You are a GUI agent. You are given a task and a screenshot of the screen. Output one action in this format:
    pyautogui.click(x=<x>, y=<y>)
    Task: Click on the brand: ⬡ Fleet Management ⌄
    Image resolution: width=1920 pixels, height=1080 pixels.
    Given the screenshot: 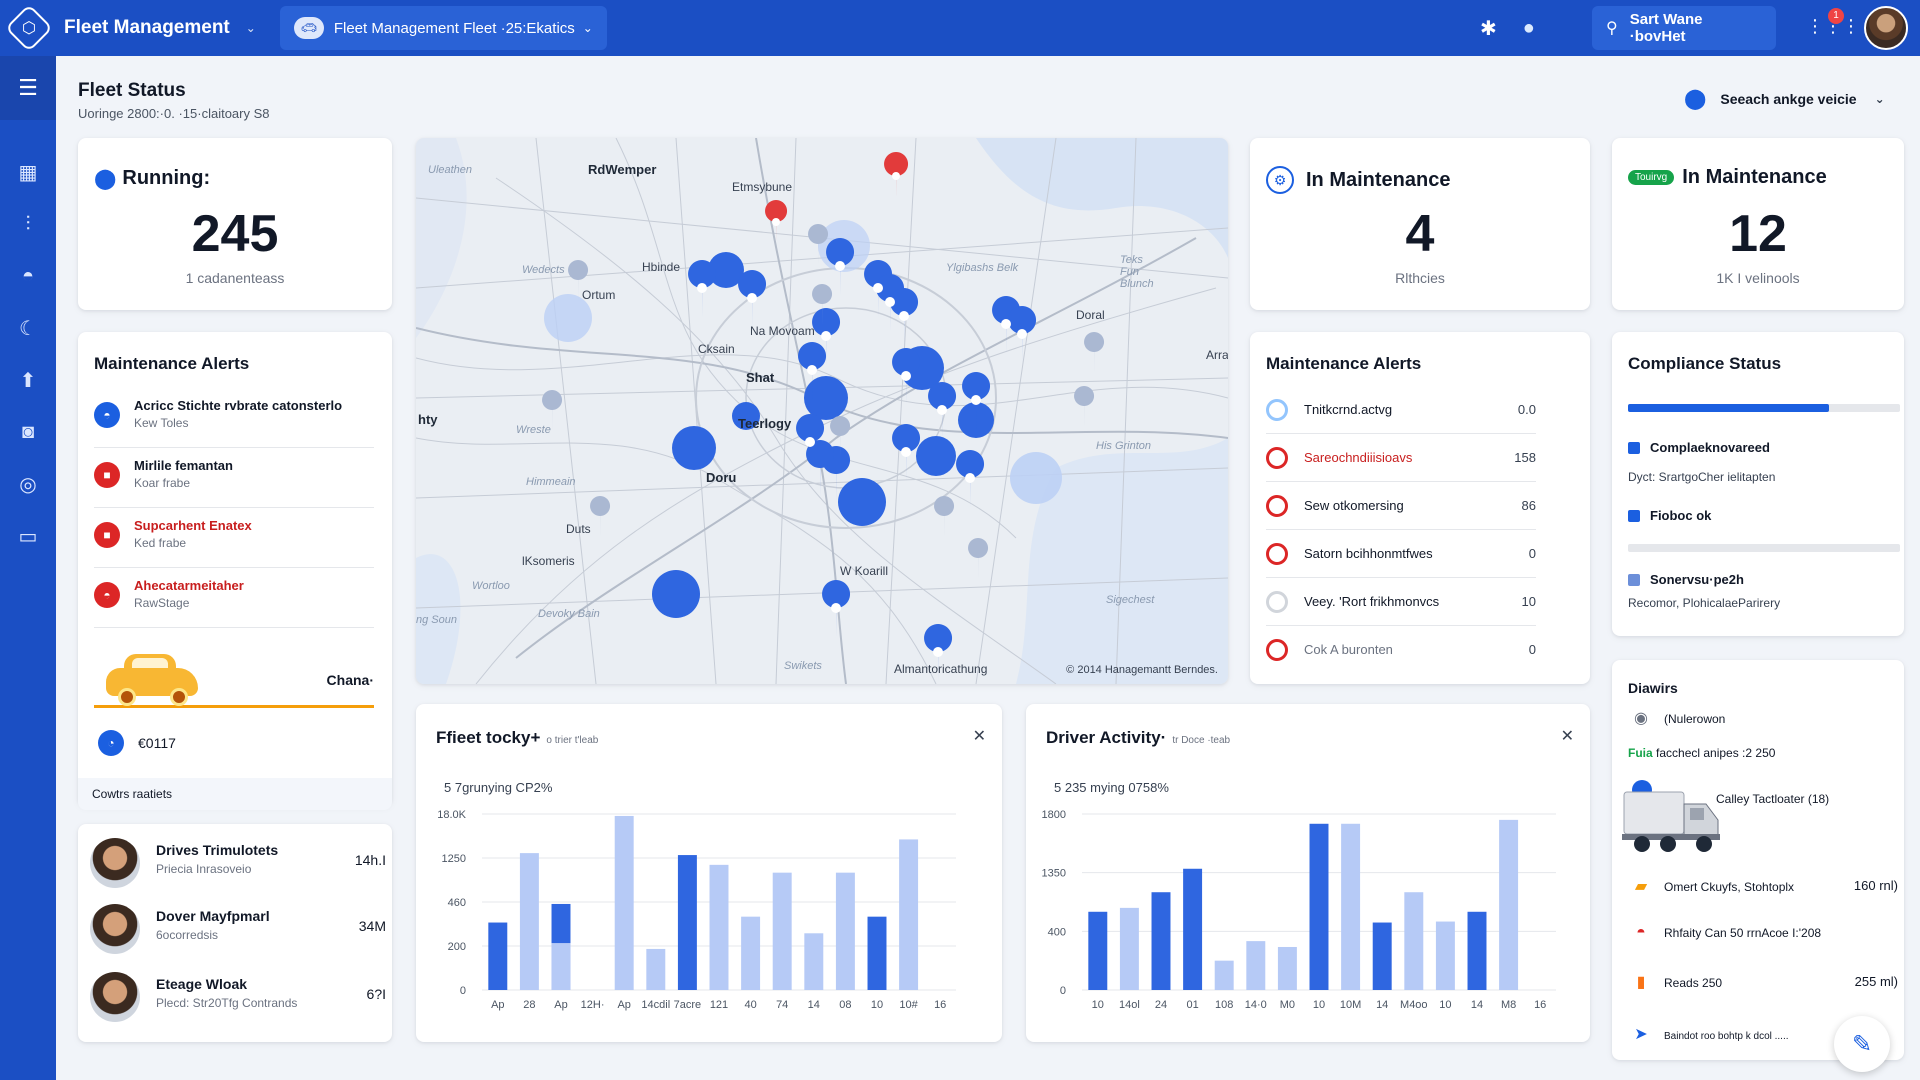 What is the action you would take?
    pyautogui.click(x=130, y=28)
    